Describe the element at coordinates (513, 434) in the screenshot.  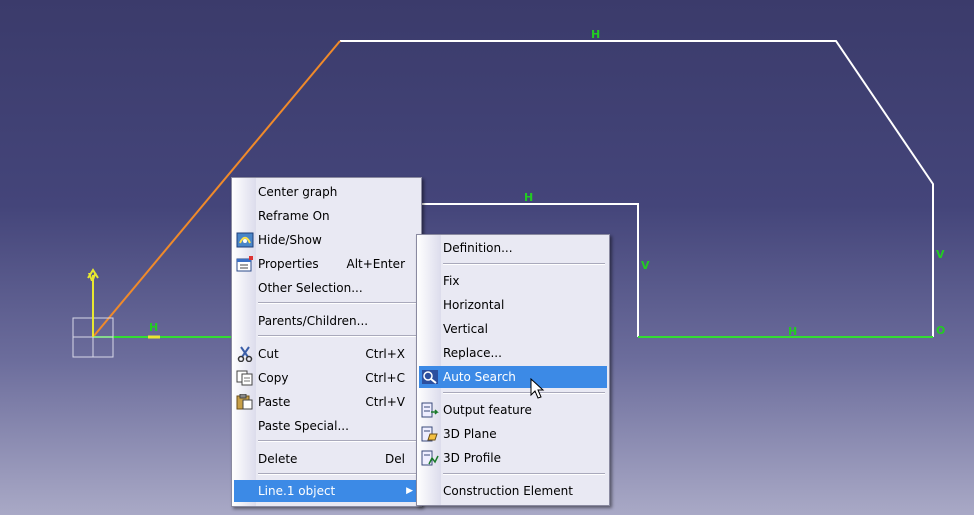
I see `submenu-item-3d-plane: 3D Plane` at that location.